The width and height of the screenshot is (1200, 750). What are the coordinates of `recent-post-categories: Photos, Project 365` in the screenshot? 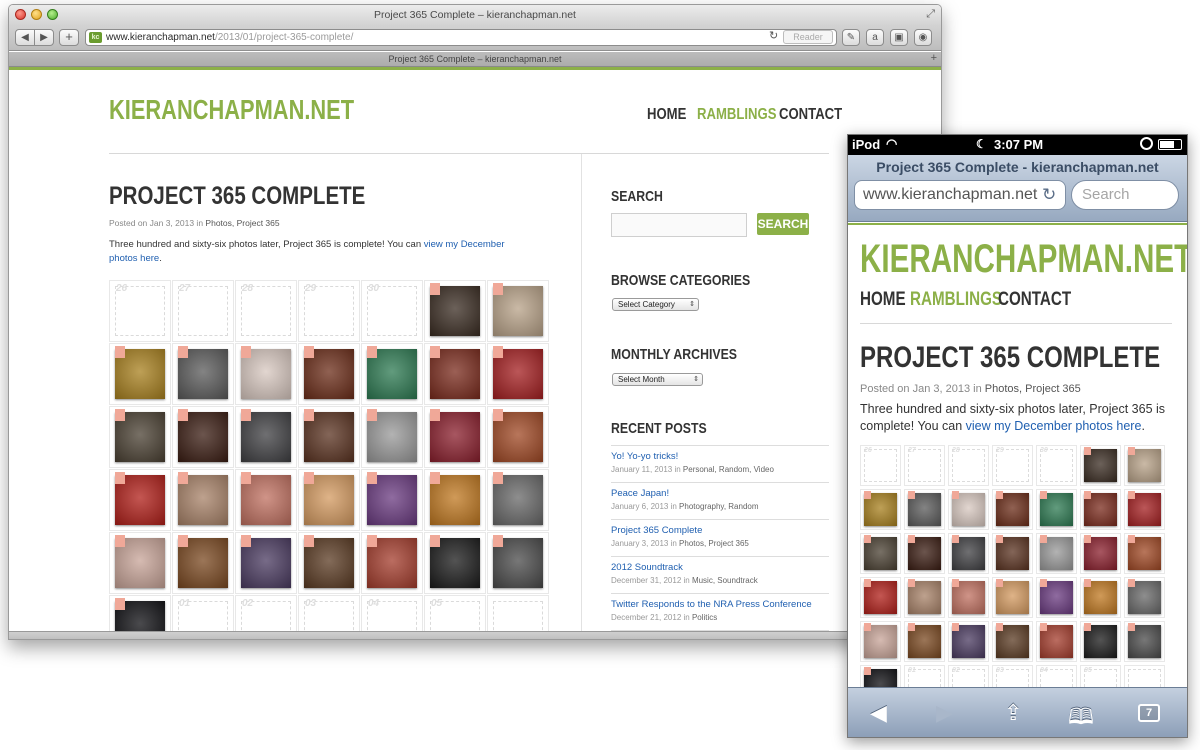 It's located at (714, 543).